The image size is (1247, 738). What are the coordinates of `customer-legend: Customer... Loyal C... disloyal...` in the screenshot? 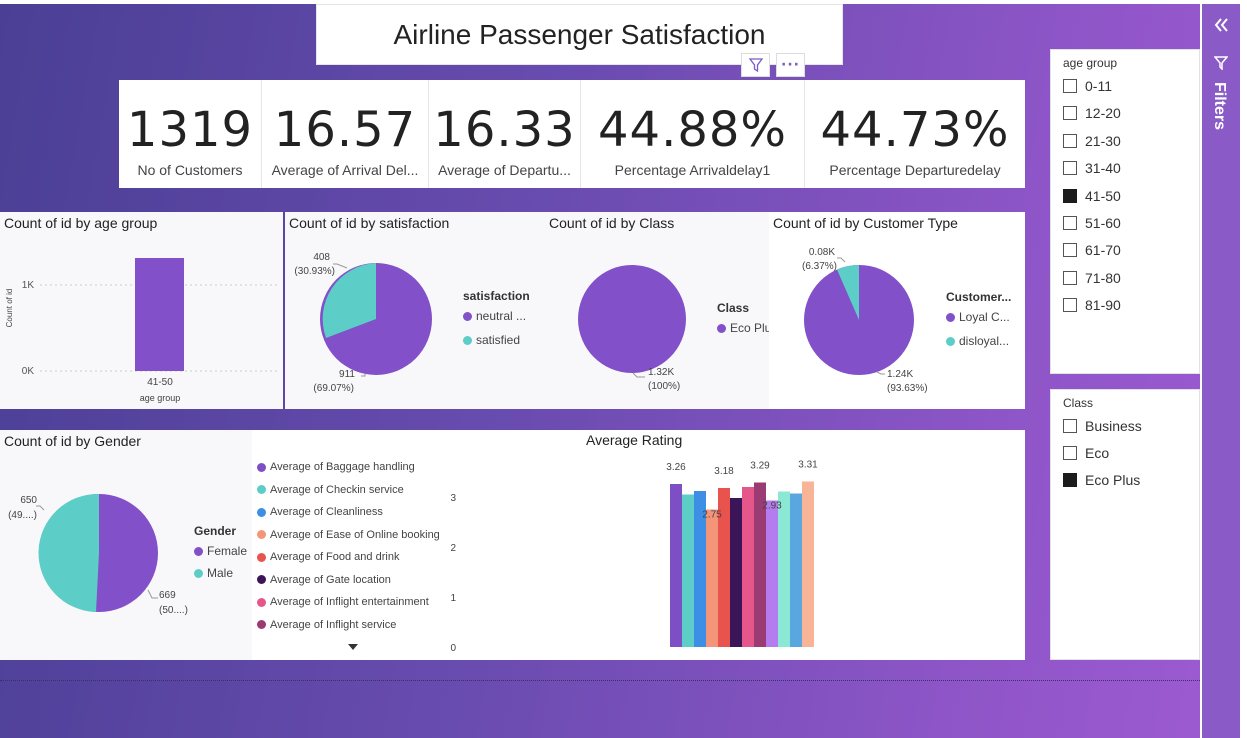 It's located at (978, 319).